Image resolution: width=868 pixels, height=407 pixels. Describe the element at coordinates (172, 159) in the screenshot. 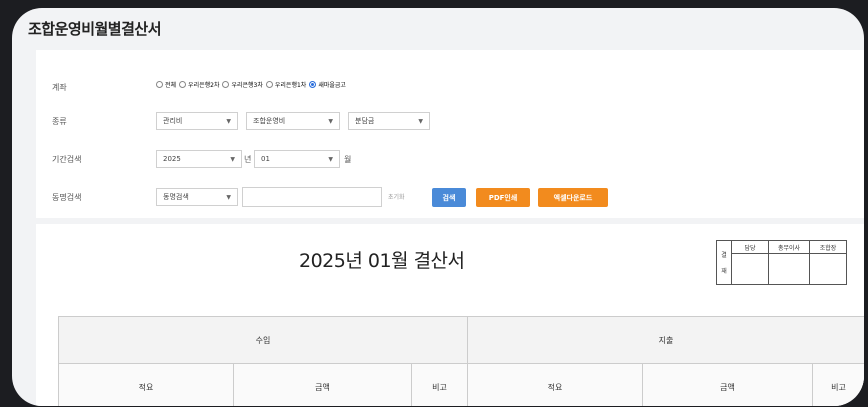

I see `select-value: 2025` at that location.